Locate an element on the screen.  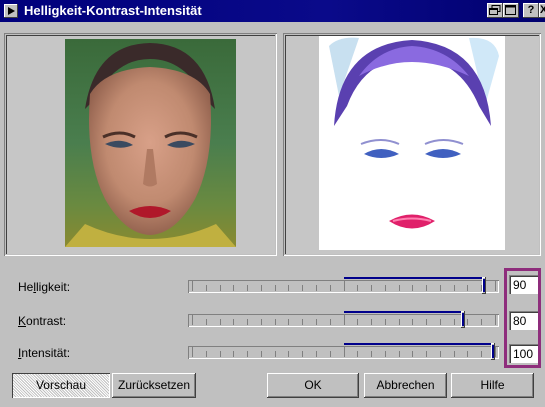
window-title: Helligkeit-Kontrast-Intensität is located at coordinates (113, 10).